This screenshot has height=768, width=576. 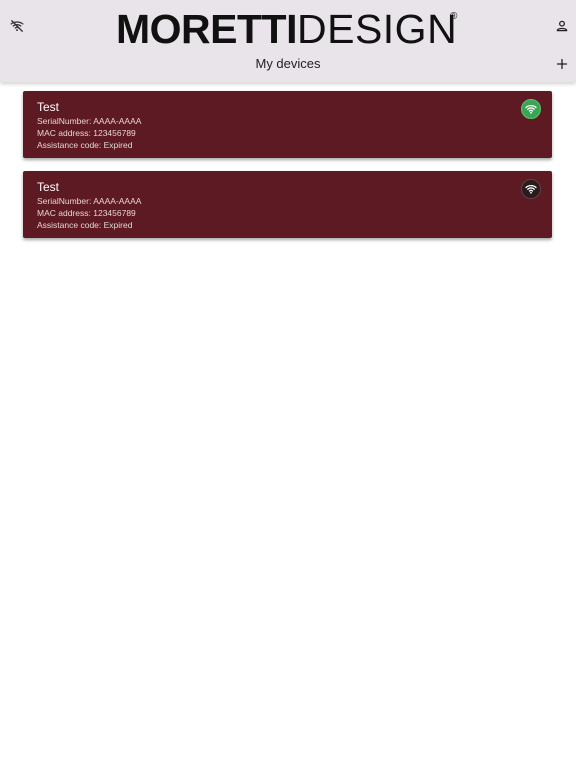 I want to click on brand-logo: MORETTI DESIGN ®, so click(x=289, y=29).